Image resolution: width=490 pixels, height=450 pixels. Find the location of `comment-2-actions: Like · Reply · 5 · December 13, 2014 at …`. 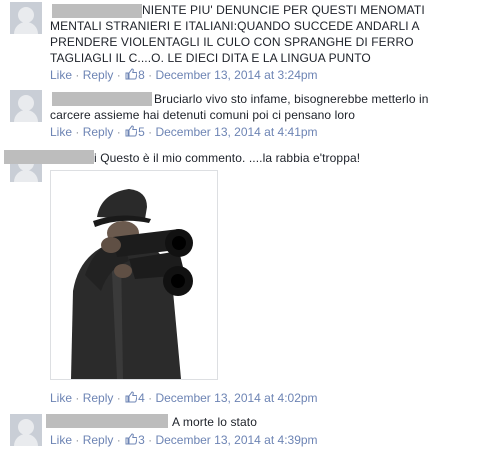

comment-2-actions: Like · Reply · 5 · December 13, 2014 at … is located at coordinates (184, 132).